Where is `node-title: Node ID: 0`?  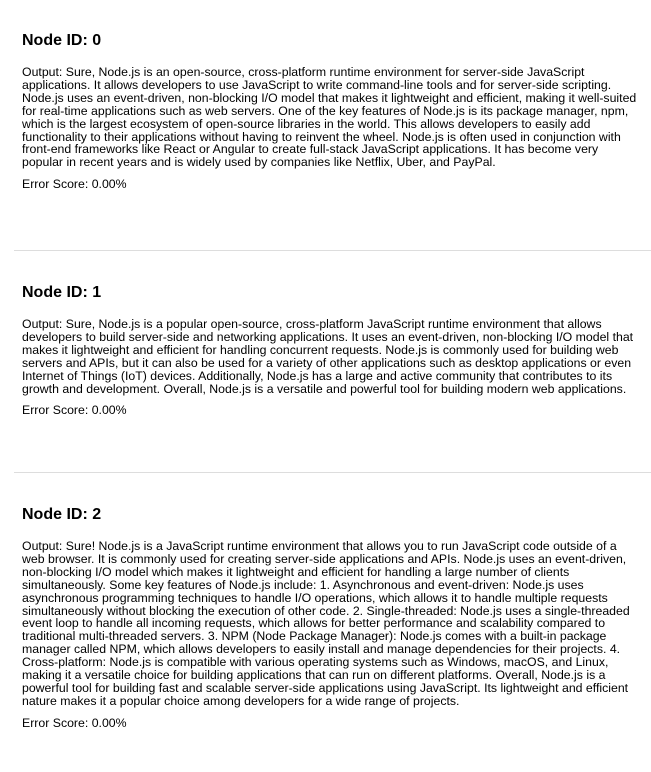
node-title: Node ID: 0 is located at coordinates (62, 40).